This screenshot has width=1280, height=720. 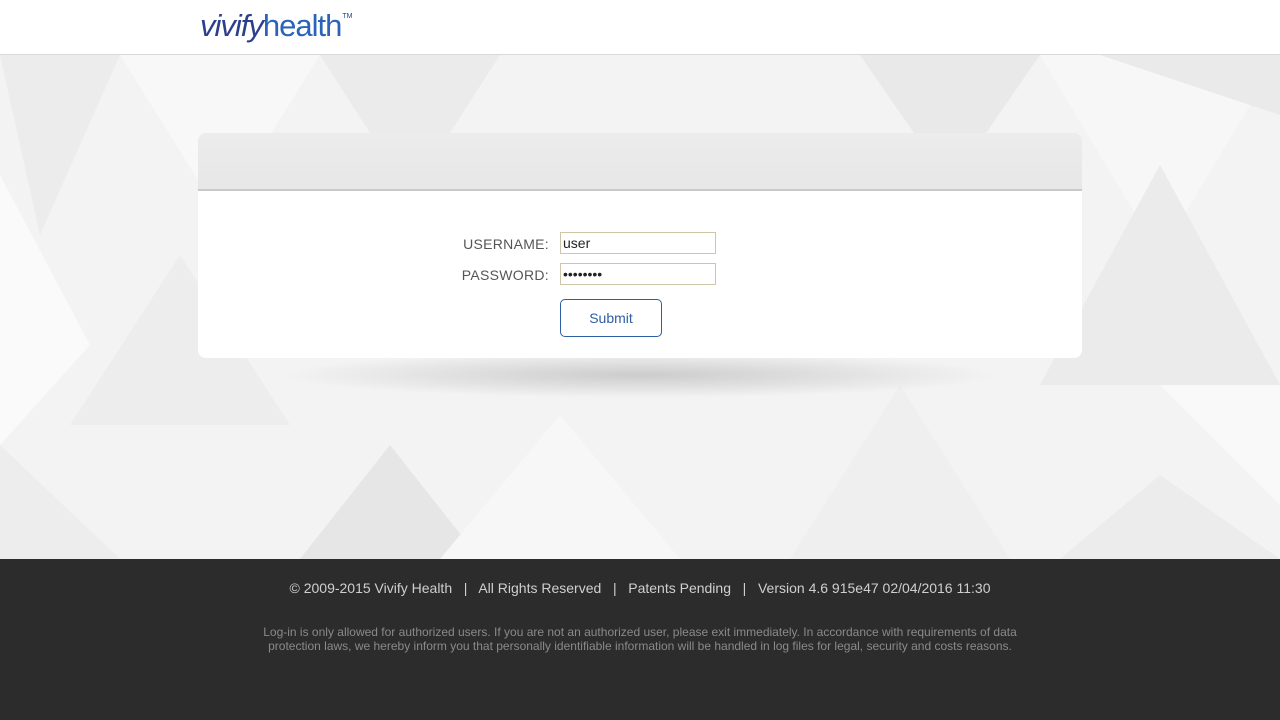 What do you see at coordinates (638, 274) in the screenshot?
I see `password-input` at bounding box center [638, 274].